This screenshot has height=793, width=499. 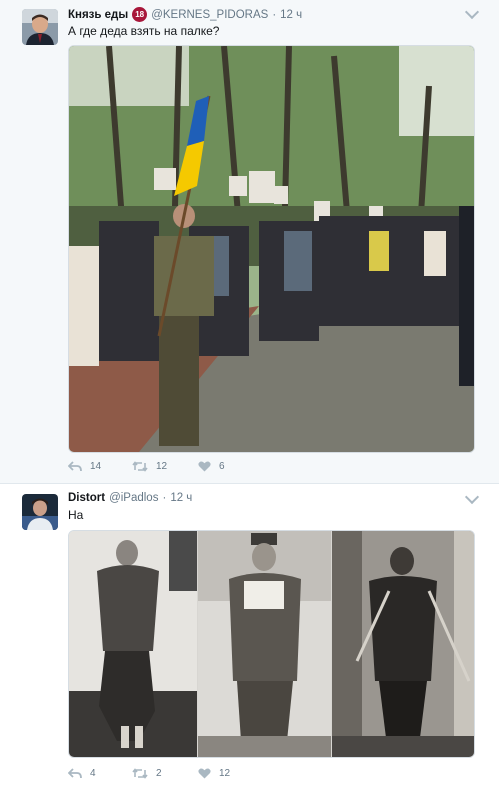 I want to click on tweet-actions: 14 12 6, so click(x=146, y=466).